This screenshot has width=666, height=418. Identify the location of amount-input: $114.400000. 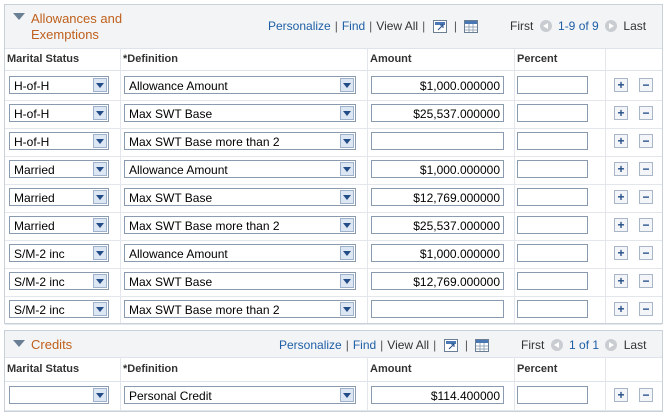
(437, 395).